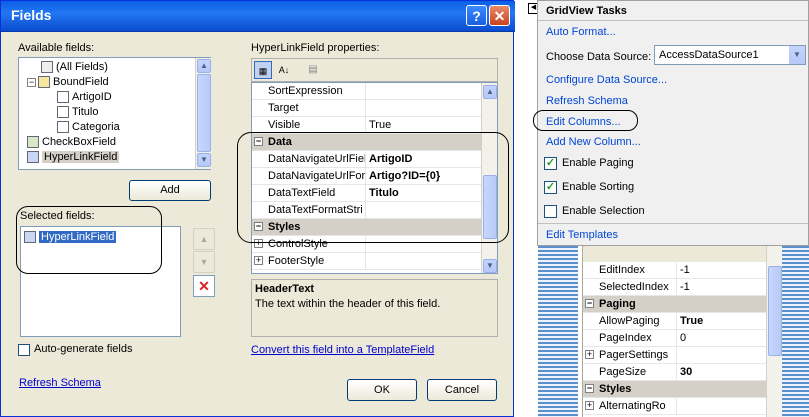 The height and width of the screenshot is (417, 809). Describe the element at coordinates (637, 321) in the screenshot. I see `property-name: AllowPaging` at that location.